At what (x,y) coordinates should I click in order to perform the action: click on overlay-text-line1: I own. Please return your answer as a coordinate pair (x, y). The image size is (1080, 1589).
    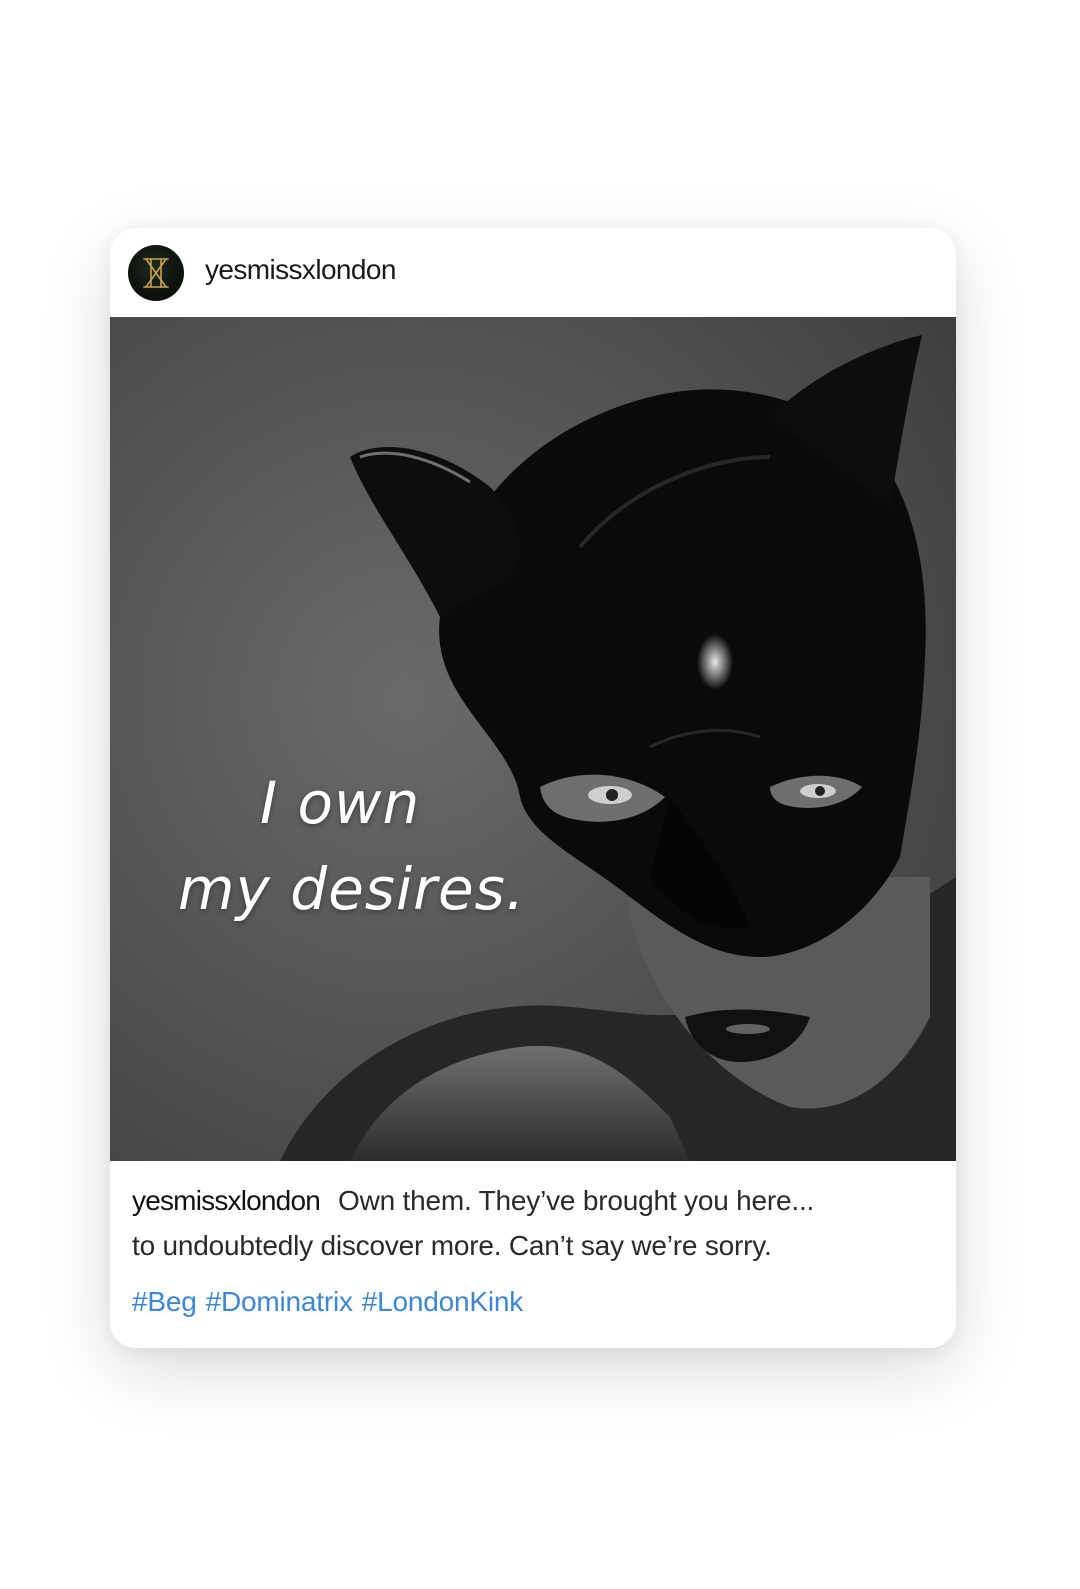
    Looking at the image, I should click on (340, 803).